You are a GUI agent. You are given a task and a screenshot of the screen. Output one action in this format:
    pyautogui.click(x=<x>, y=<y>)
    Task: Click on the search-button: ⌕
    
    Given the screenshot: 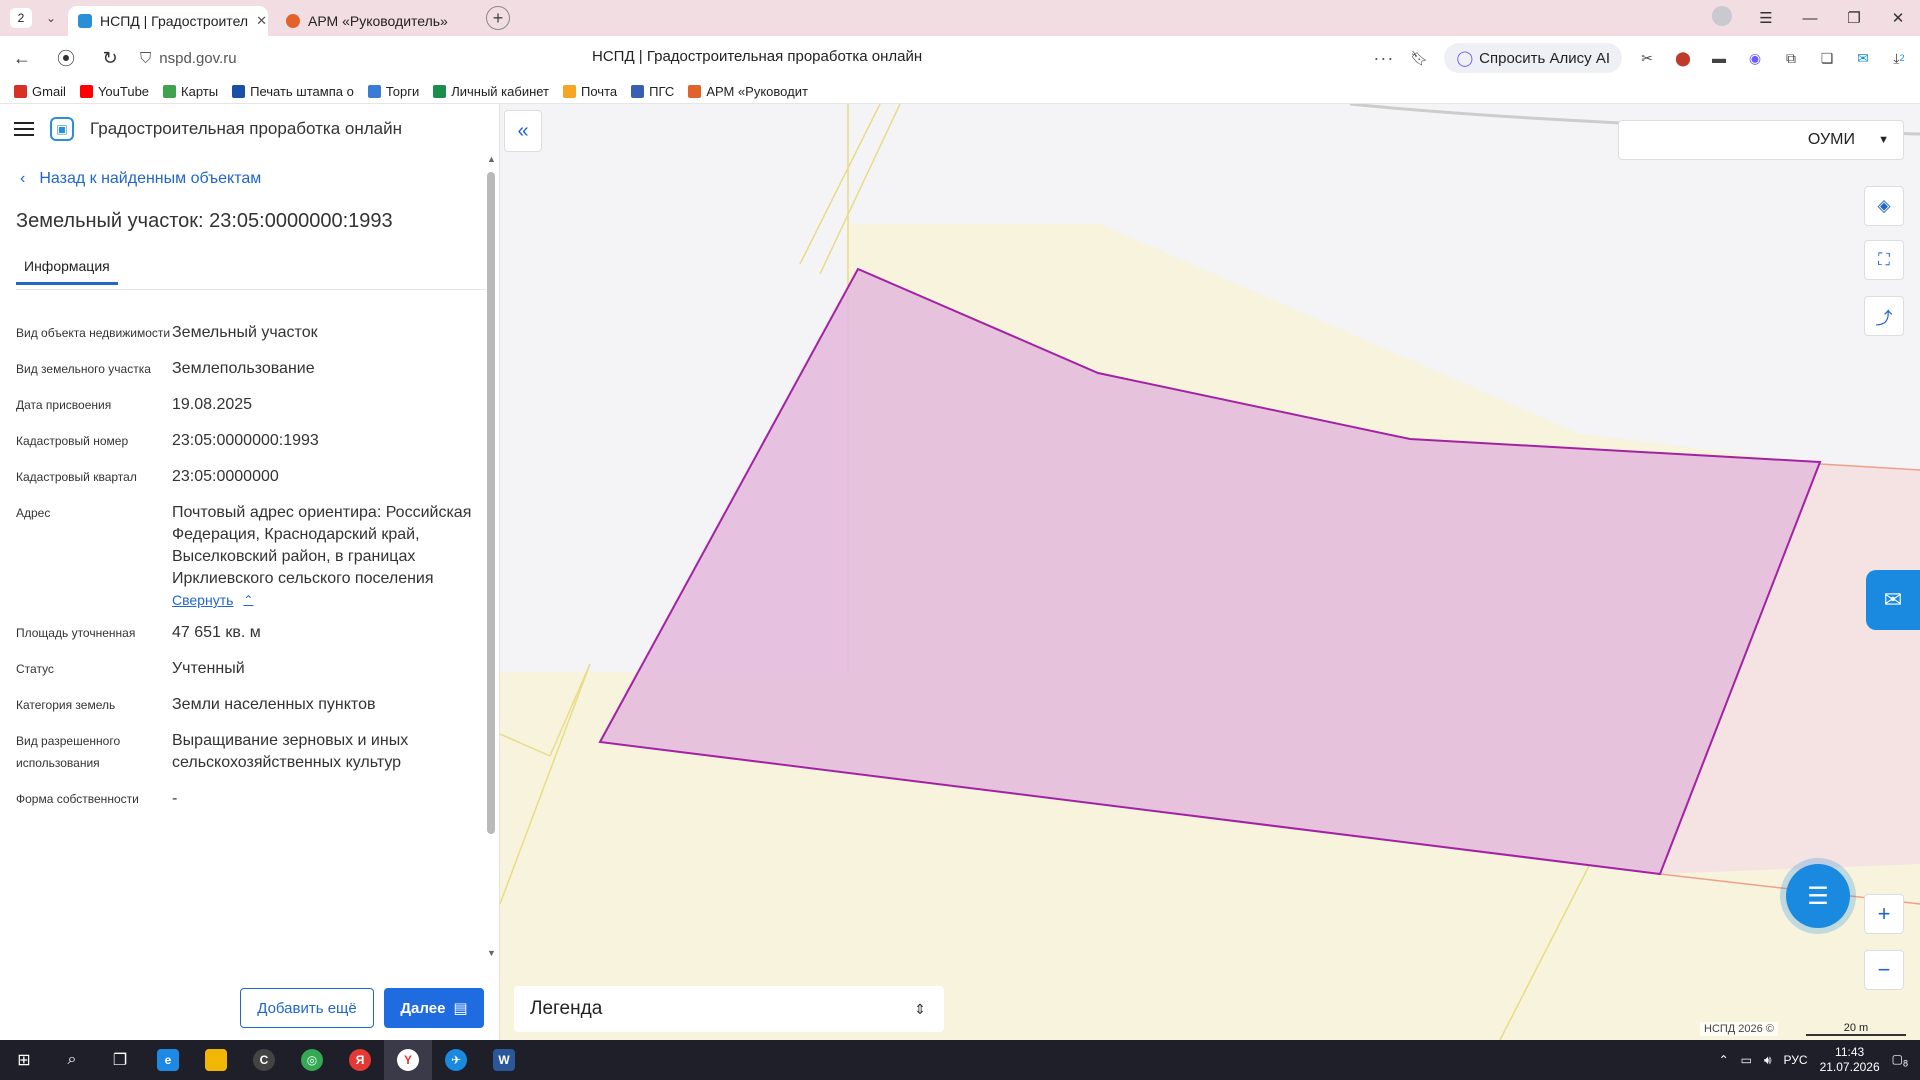 What is the action you would take?
    pyautogui.click(x=72, y=1060)
    